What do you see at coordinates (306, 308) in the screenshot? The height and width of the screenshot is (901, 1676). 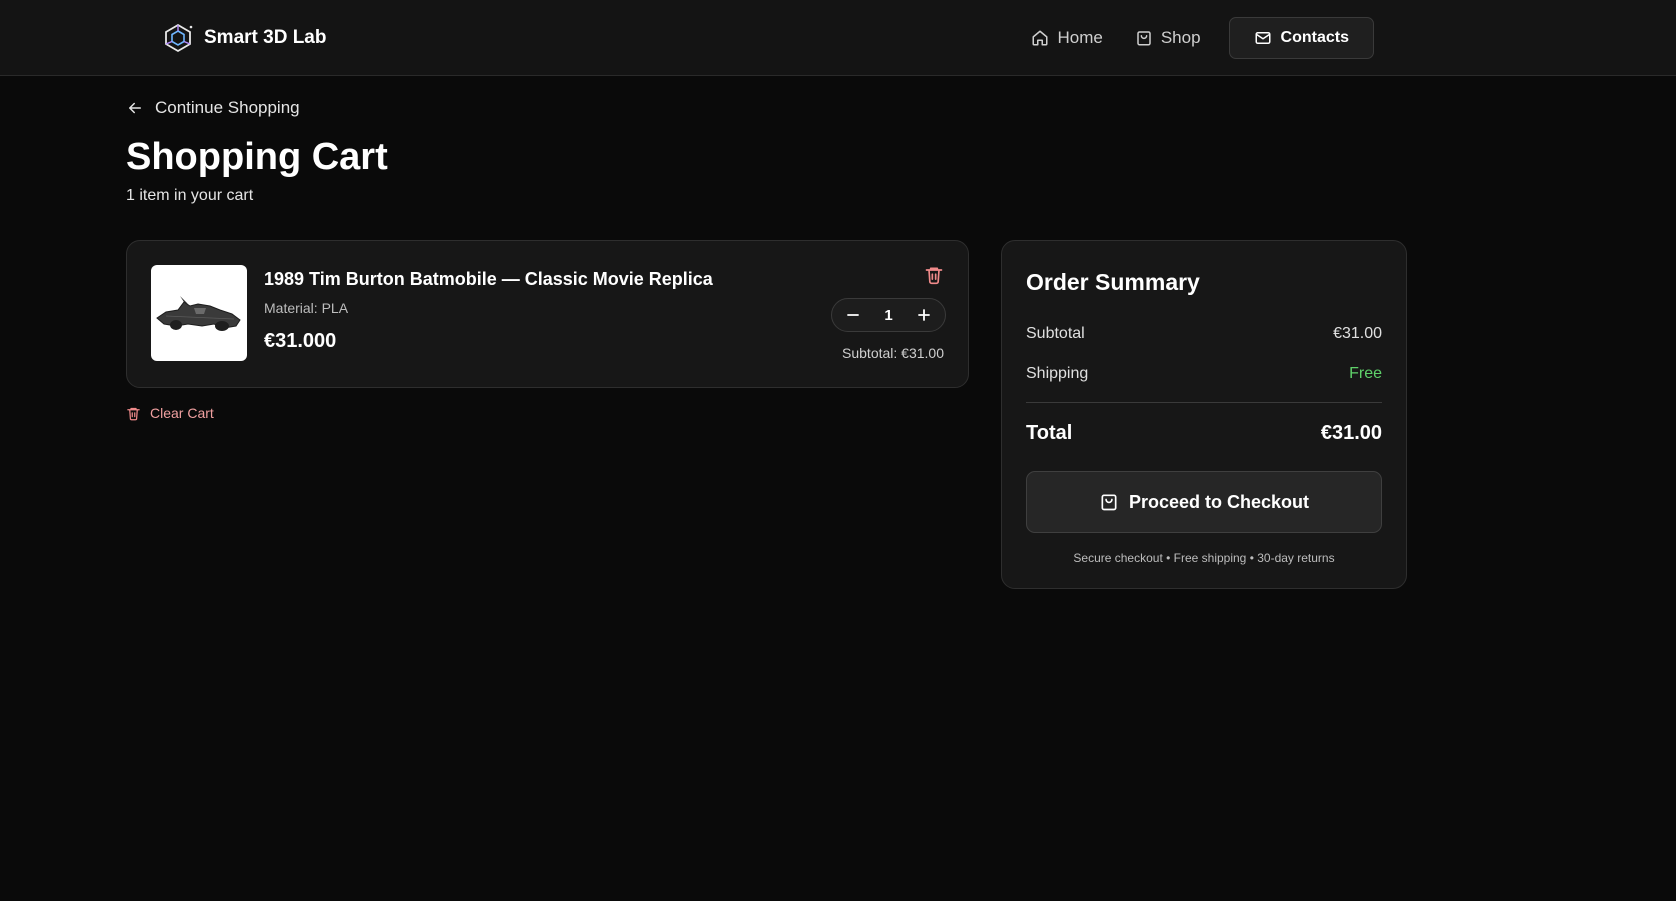 I see `product-material: Material: PLA` at bounding box center [306, 308].